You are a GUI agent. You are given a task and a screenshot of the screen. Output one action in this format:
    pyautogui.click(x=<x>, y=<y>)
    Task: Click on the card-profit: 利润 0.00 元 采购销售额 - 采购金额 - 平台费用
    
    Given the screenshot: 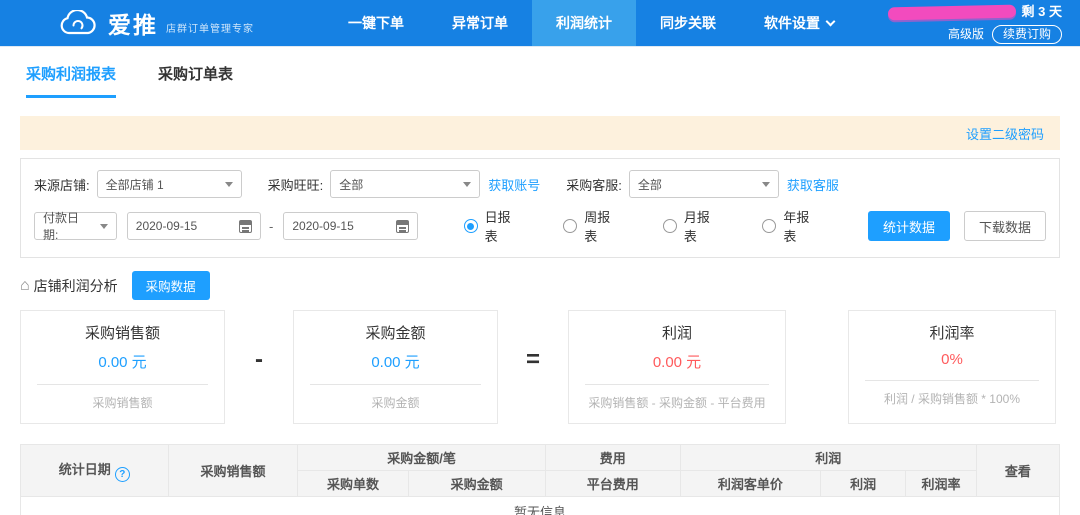 What is the action you would take?
    pyautogui.click(x=677, y=367)
    